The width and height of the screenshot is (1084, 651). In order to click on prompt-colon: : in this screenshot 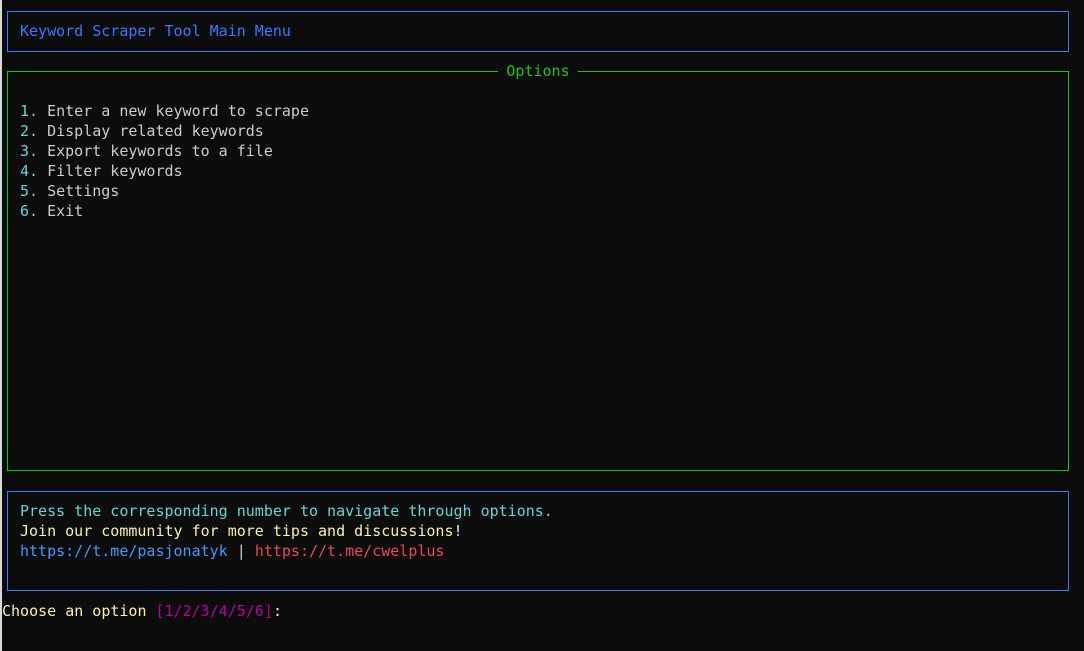, I will do `click(277, 611)`.